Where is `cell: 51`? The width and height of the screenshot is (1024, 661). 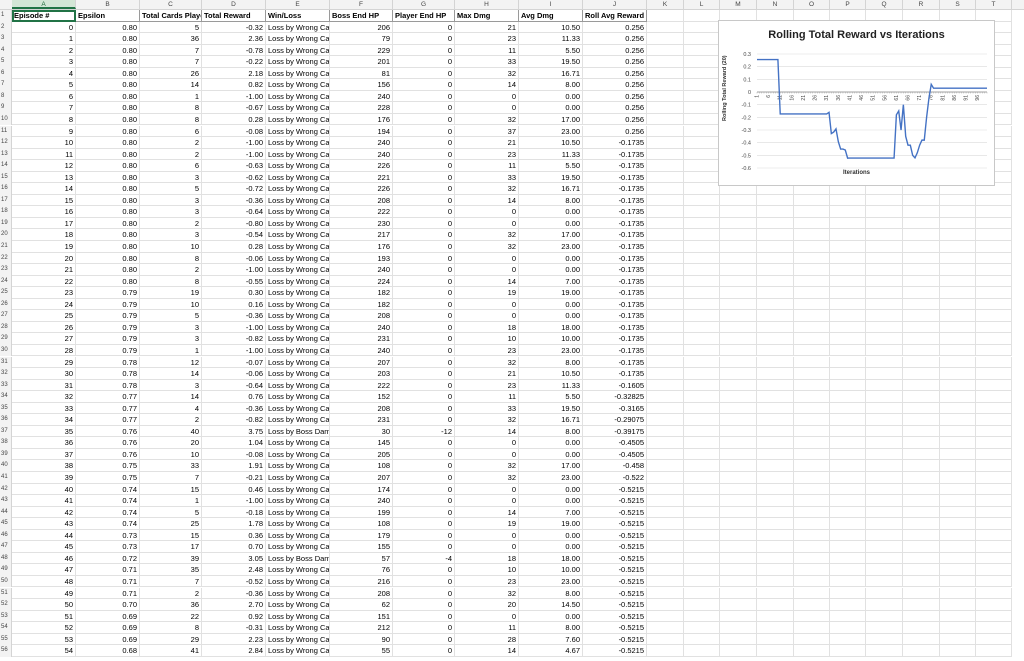 cell: 51 is located at coordinates (44, 616).